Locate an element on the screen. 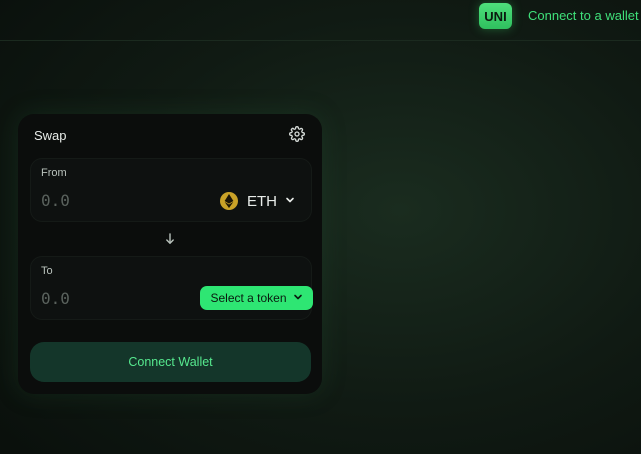  top-bar: UNI Connect to a wallet is located at coordinates (320, 20).